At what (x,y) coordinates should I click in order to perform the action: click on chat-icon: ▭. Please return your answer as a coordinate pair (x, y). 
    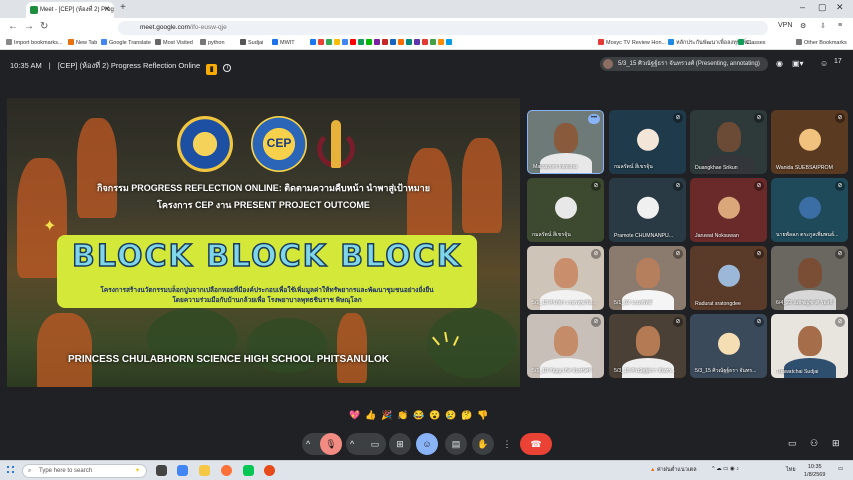
    Looking at the image, I should click on (792, 443).